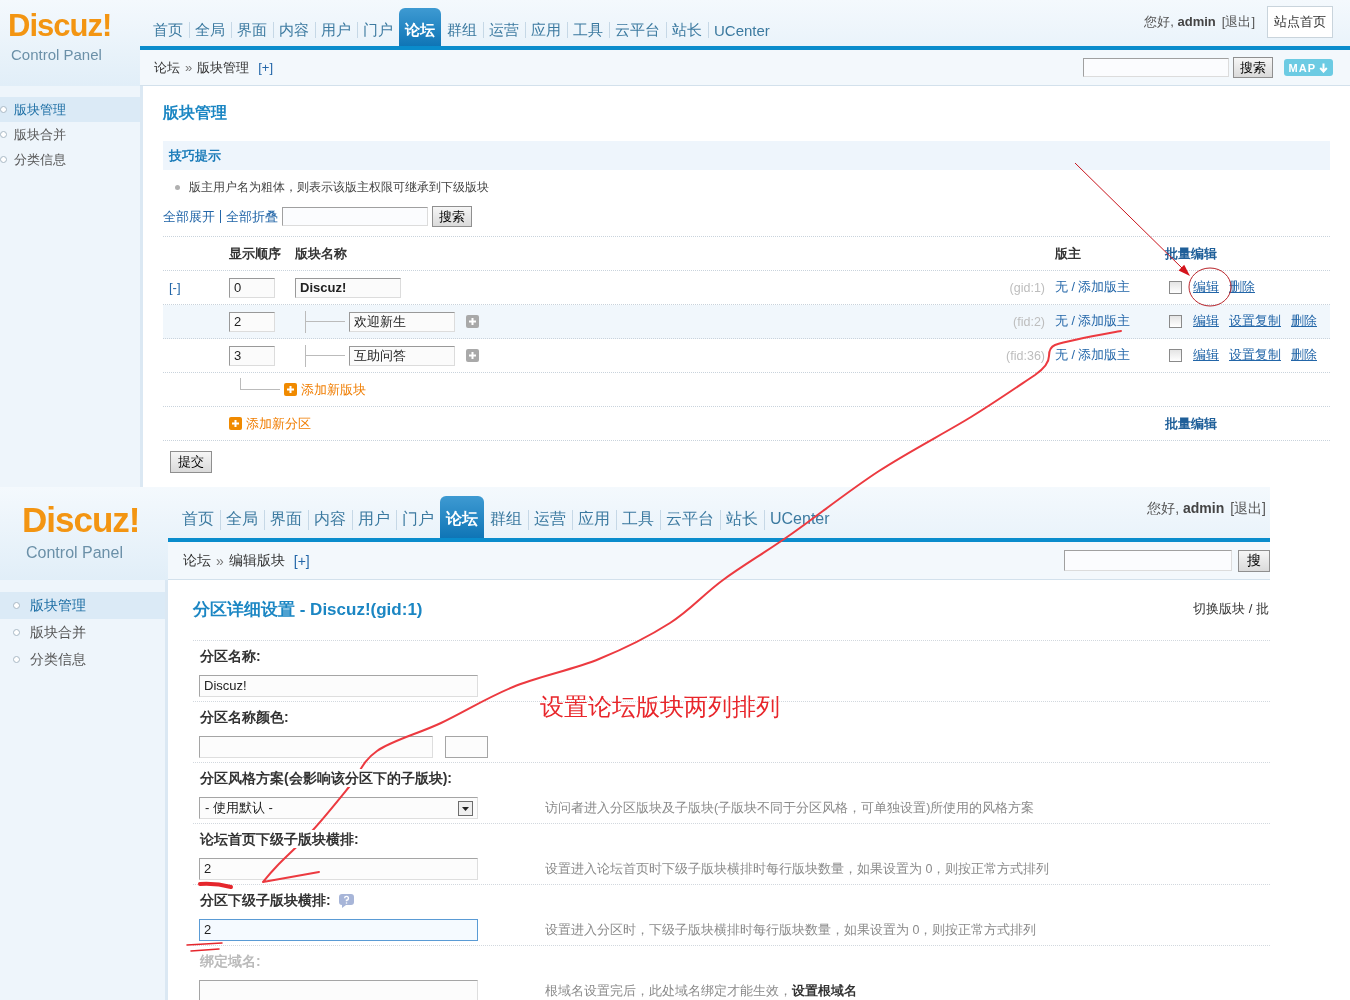  What do you see at coordinates (402, 321) in the screenshot?
I see `name-field: 欢迎新生` at bounding box center [402, 321].